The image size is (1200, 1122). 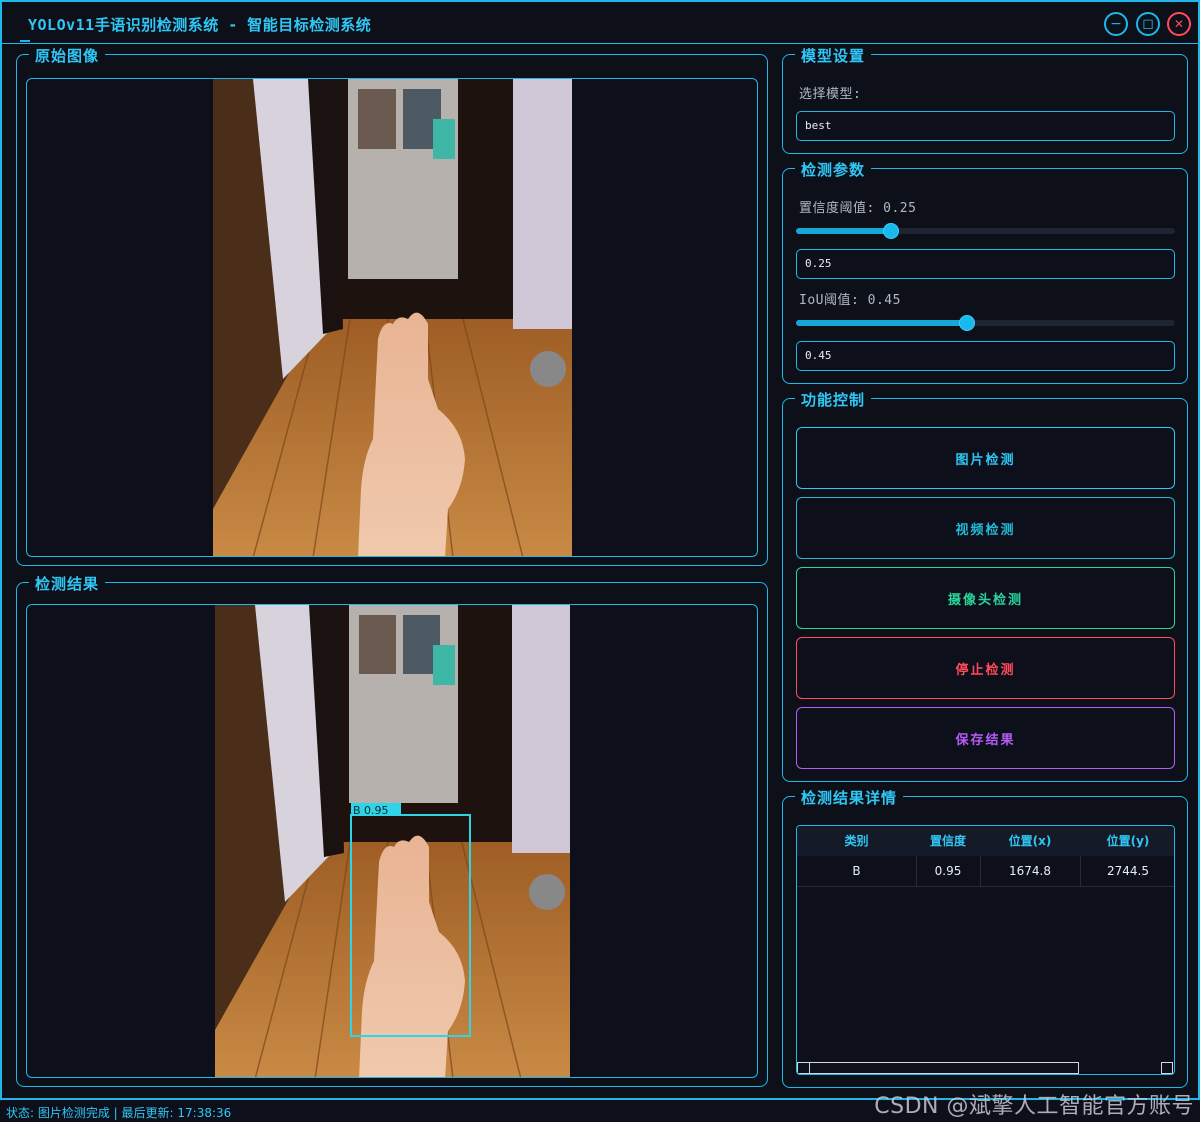 I want to click on video-detect-button: 视频检测, so click(x=985, y=528).